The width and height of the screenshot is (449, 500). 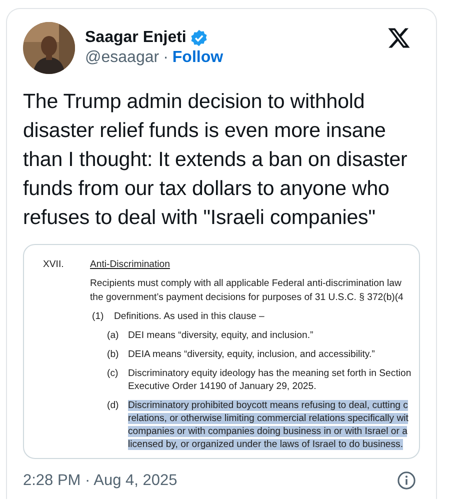 I want to click on item-label: (b), so click(x=113, y=354).